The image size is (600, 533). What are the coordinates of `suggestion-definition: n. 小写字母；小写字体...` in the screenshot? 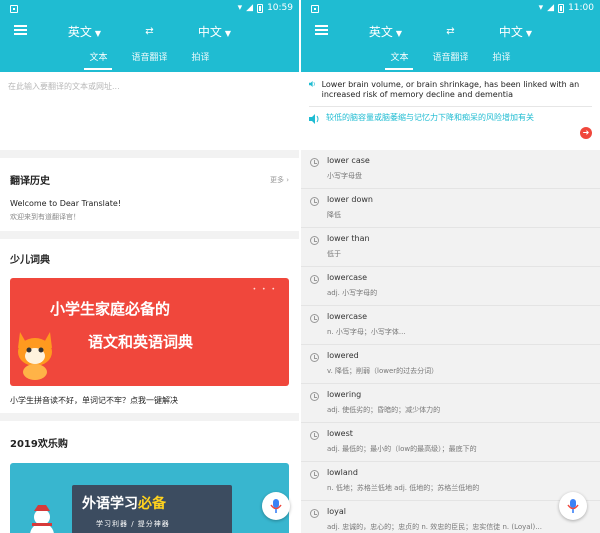 It's located at (366, 332).